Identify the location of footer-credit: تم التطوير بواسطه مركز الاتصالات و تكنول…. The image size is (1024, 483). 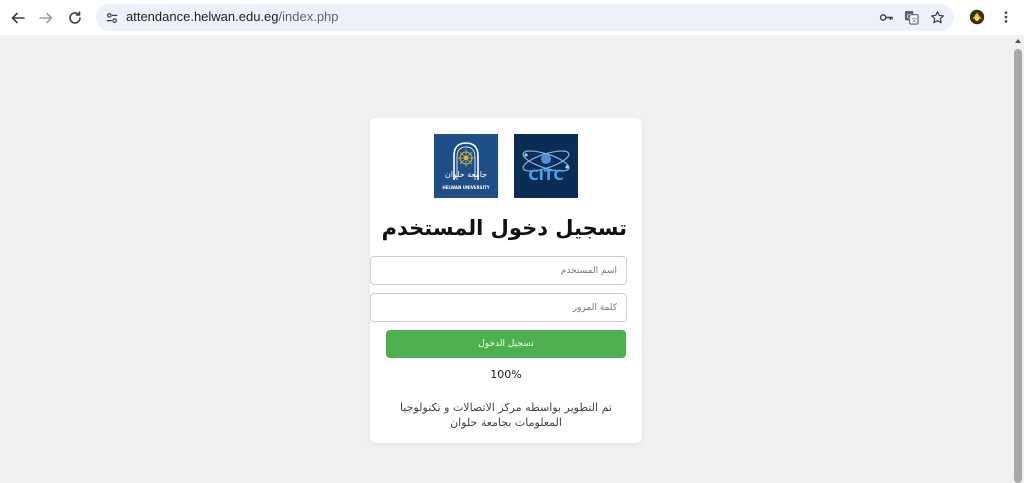
(506, 415).